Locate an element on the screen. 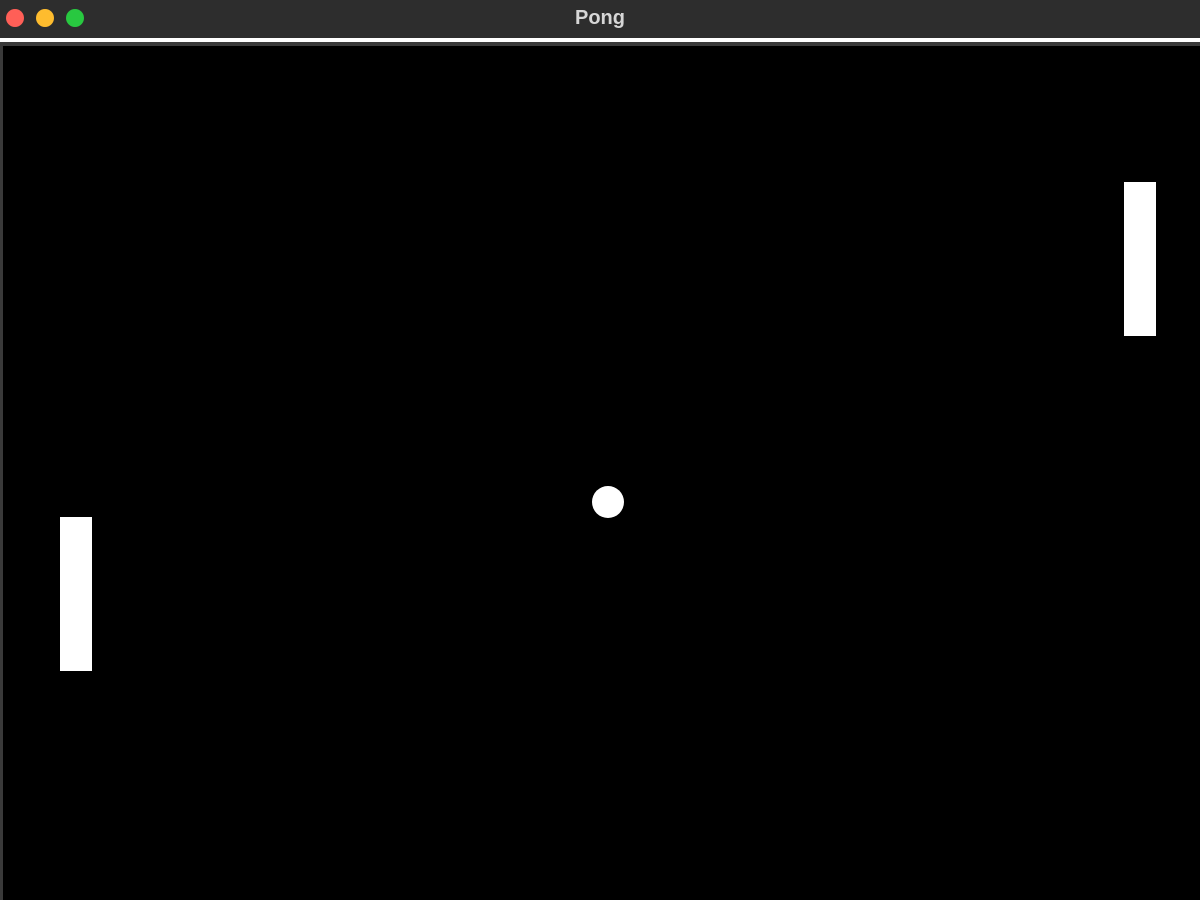  ball is located at coordinates (608, 502).